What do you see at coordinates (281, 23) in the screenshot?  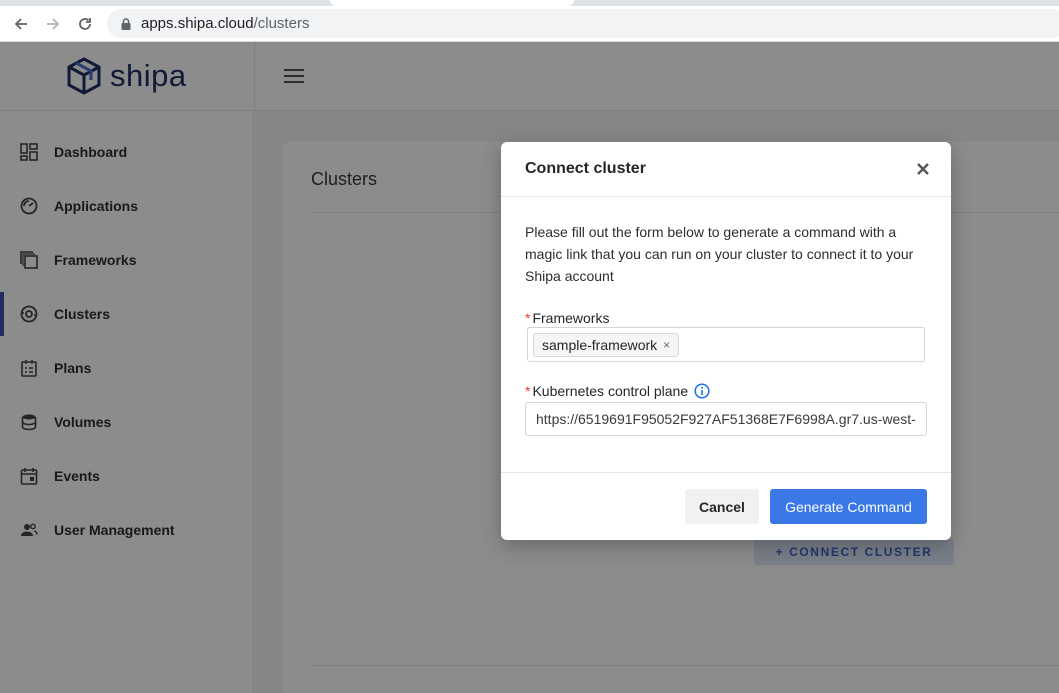 I see `url-path: /clusters` at bounding box center [281, 23].